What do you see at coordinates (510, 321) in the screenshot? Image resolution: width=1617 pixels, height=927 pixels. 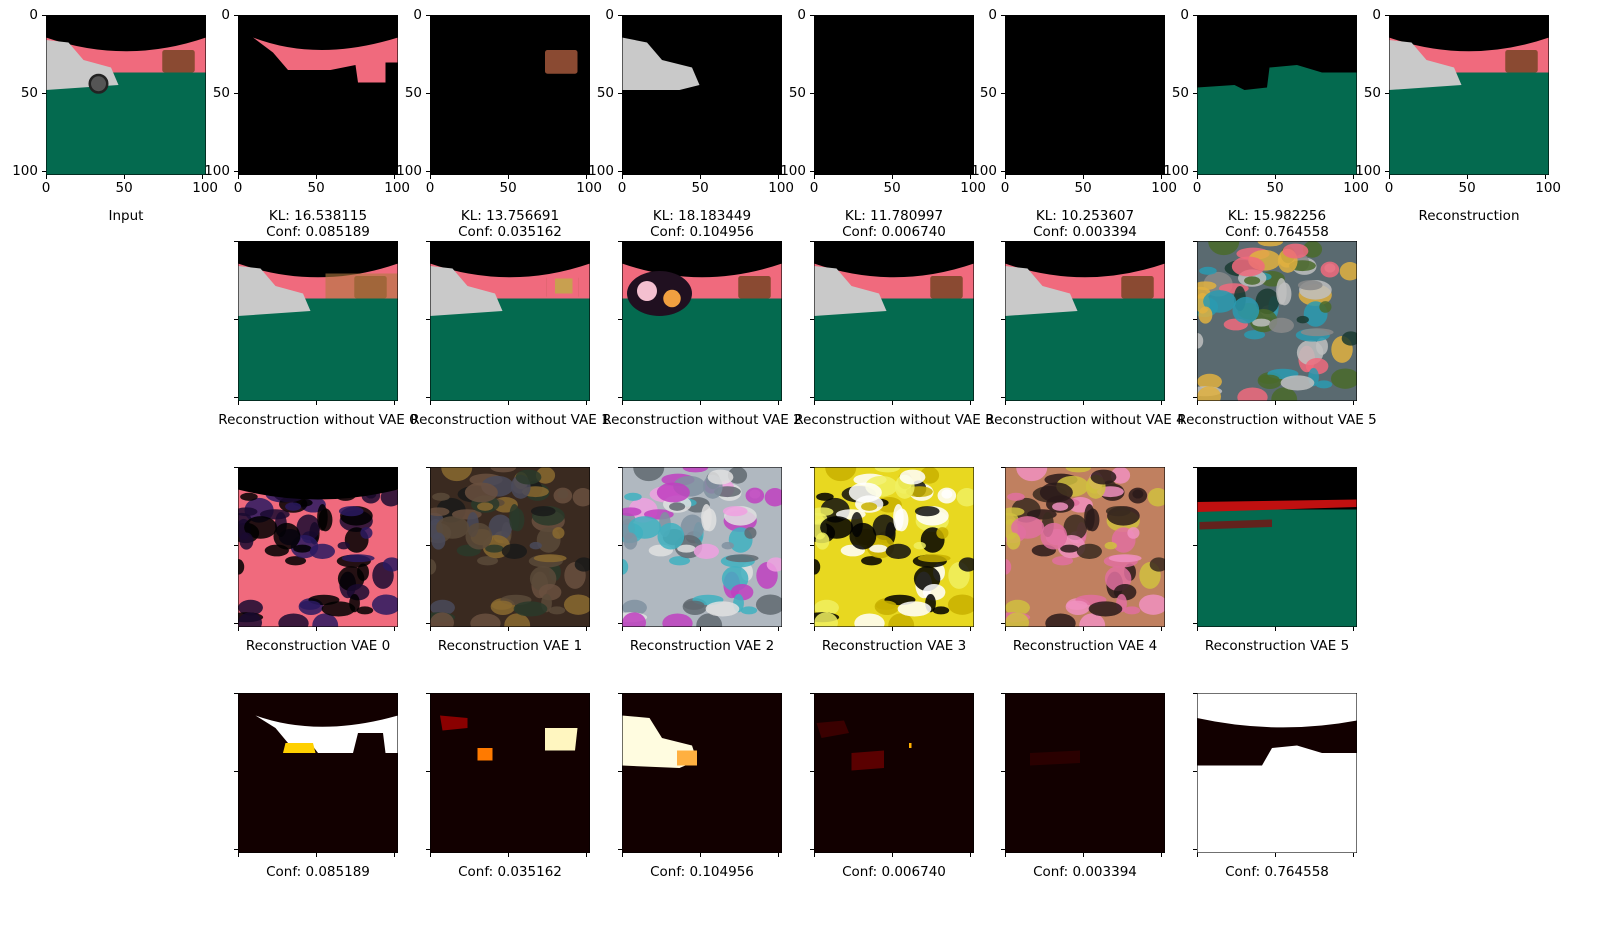 I see `subplot-r2-c2` at bounding box center [510, 321].